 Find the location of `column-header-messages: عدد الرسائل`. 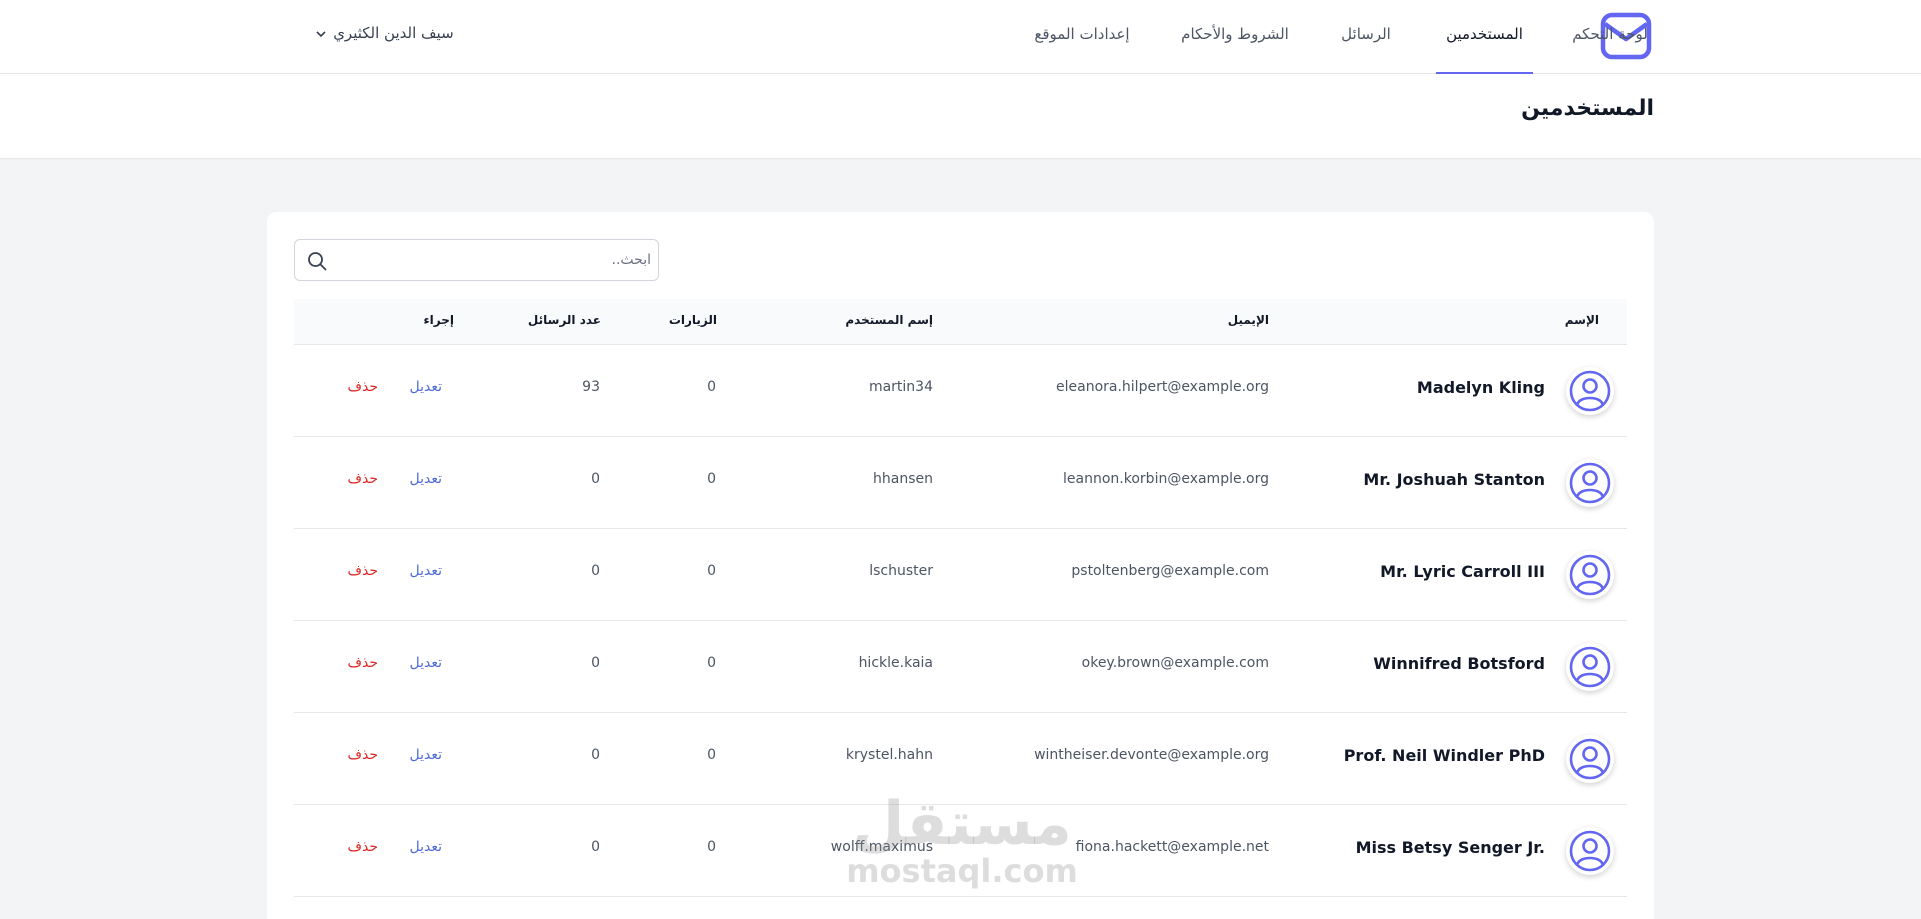

column-header-messages: عدد الرسائل is located at coordinates (564, 320).